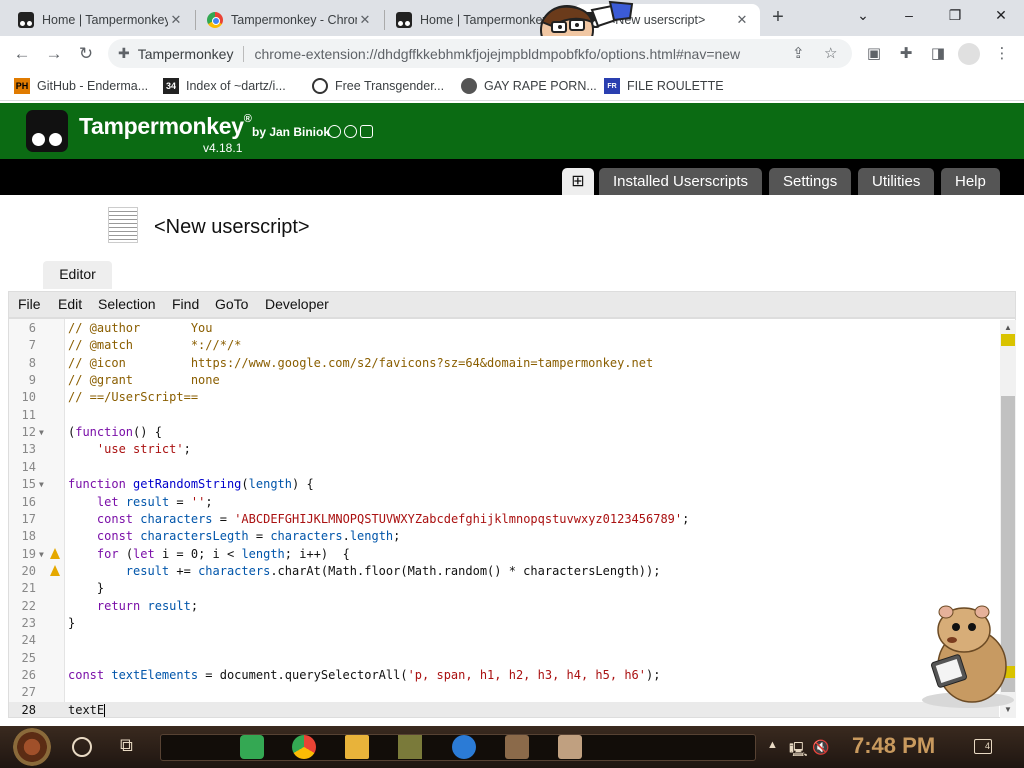 The width and height of the screenshot is (1024, 768). I want to click on code-line-19: 19 ▼ for (let i = 0; i < length; i++) {, so click(504, 554).